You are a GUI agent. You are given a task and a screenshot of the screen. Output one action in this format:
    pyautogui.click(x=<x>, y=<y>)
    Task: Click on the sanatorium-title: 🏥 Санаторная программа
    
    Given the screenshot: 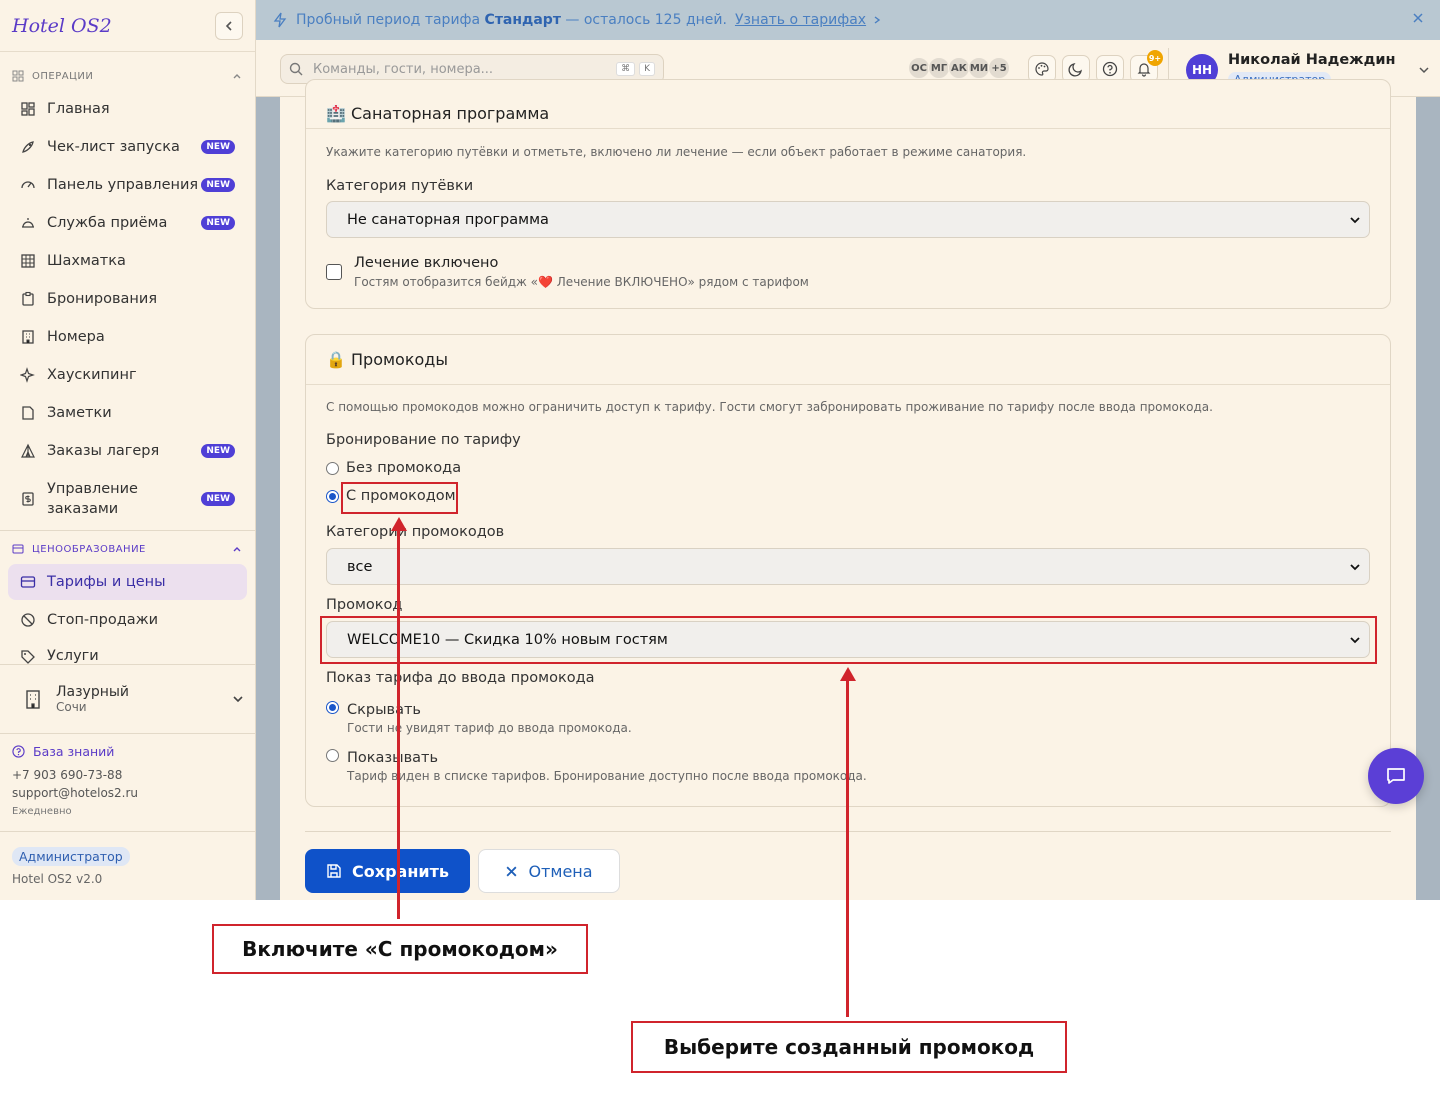 What is the action you would take?
    pyautogui.click(x=848, y=104)
    